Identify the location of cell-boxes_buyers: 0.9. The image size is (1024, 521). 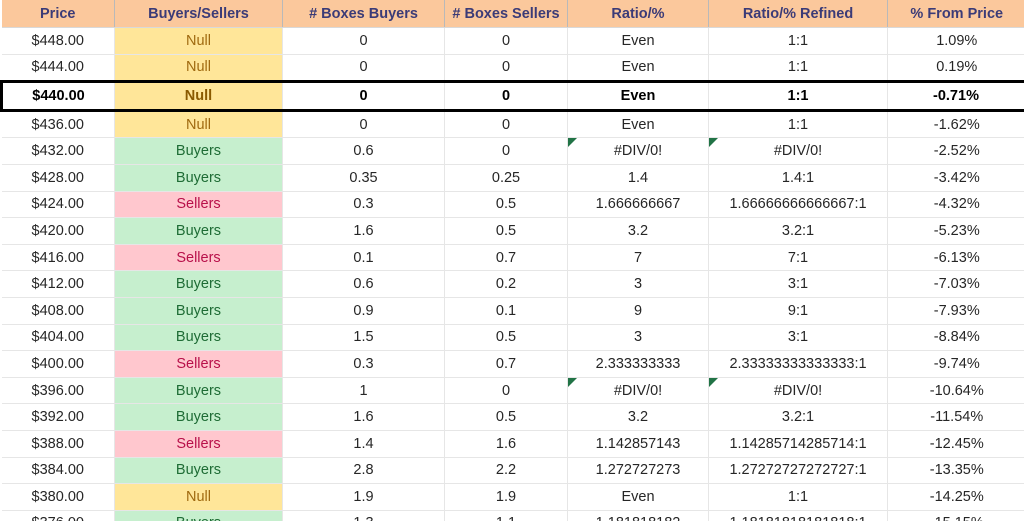
(363, 311).